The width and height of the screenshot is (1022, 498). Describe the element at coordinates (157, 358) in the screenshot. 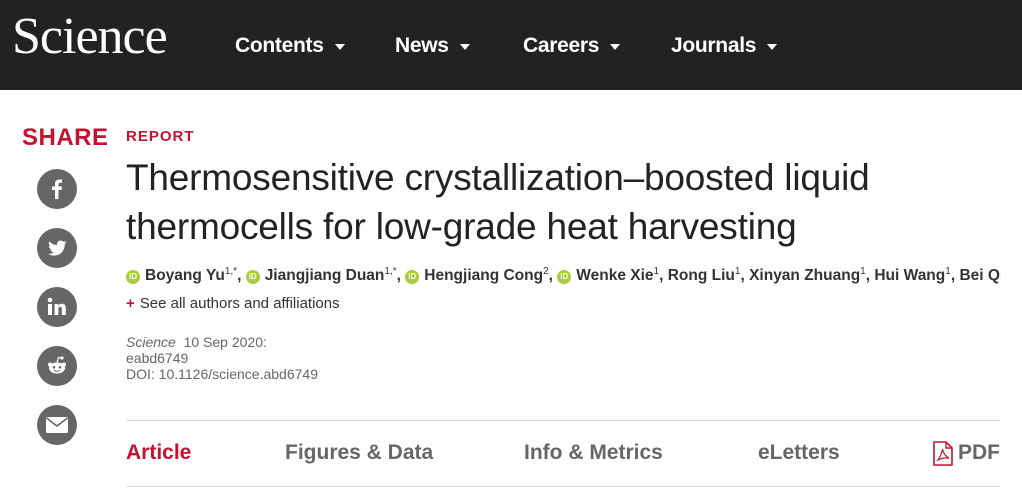

I see `article-id: eabd6749` at that location.